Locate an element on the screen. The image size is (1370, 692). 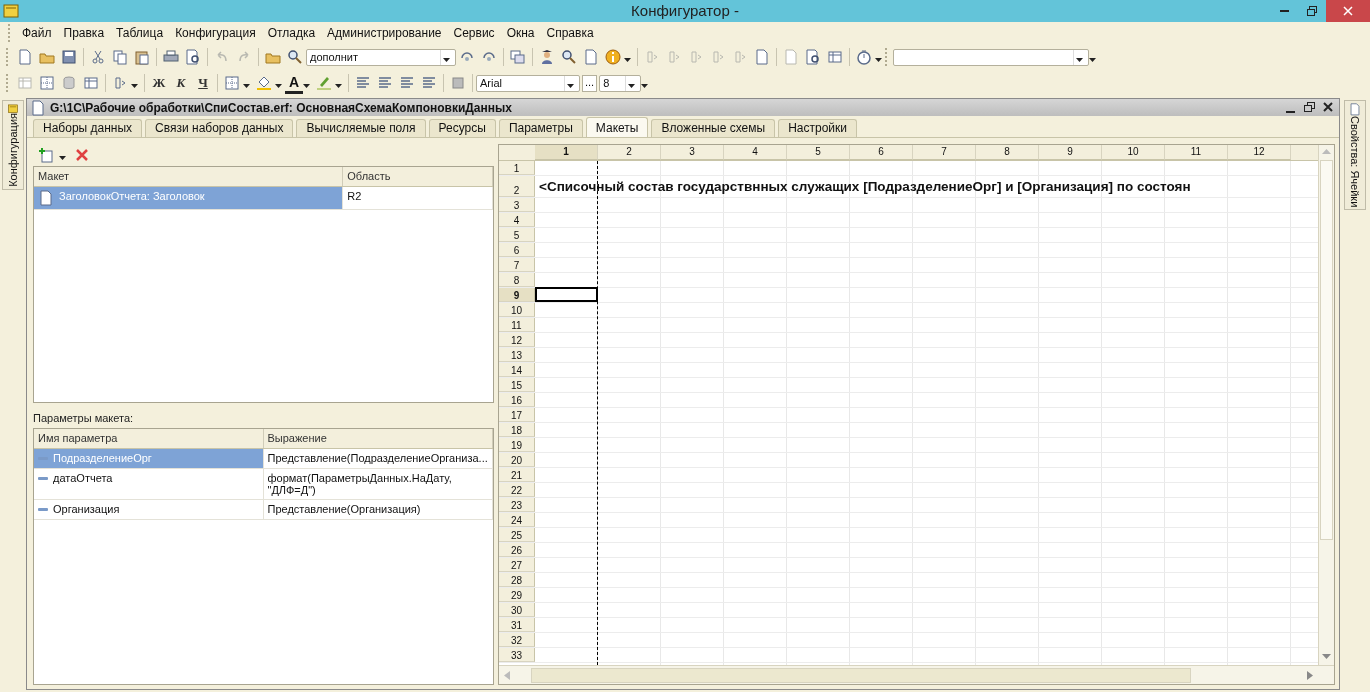
row-header: 23 is located at coordinates (517, 505).